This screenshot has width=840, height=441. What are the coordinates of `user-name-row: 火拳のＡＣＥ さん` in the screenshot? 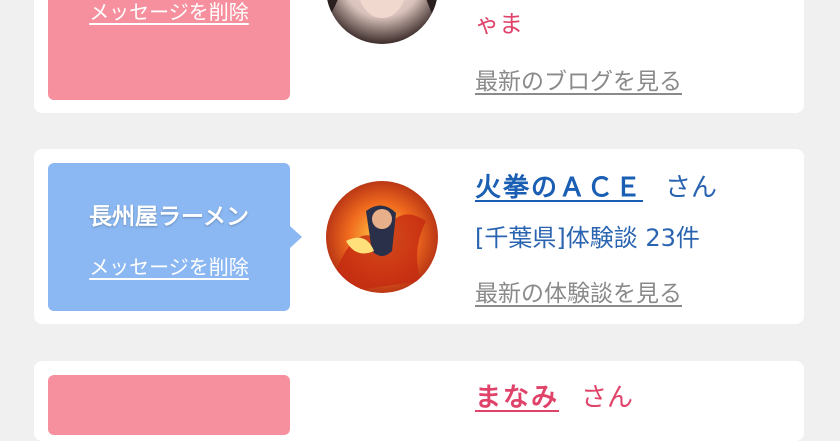 It's located at (596, 185).